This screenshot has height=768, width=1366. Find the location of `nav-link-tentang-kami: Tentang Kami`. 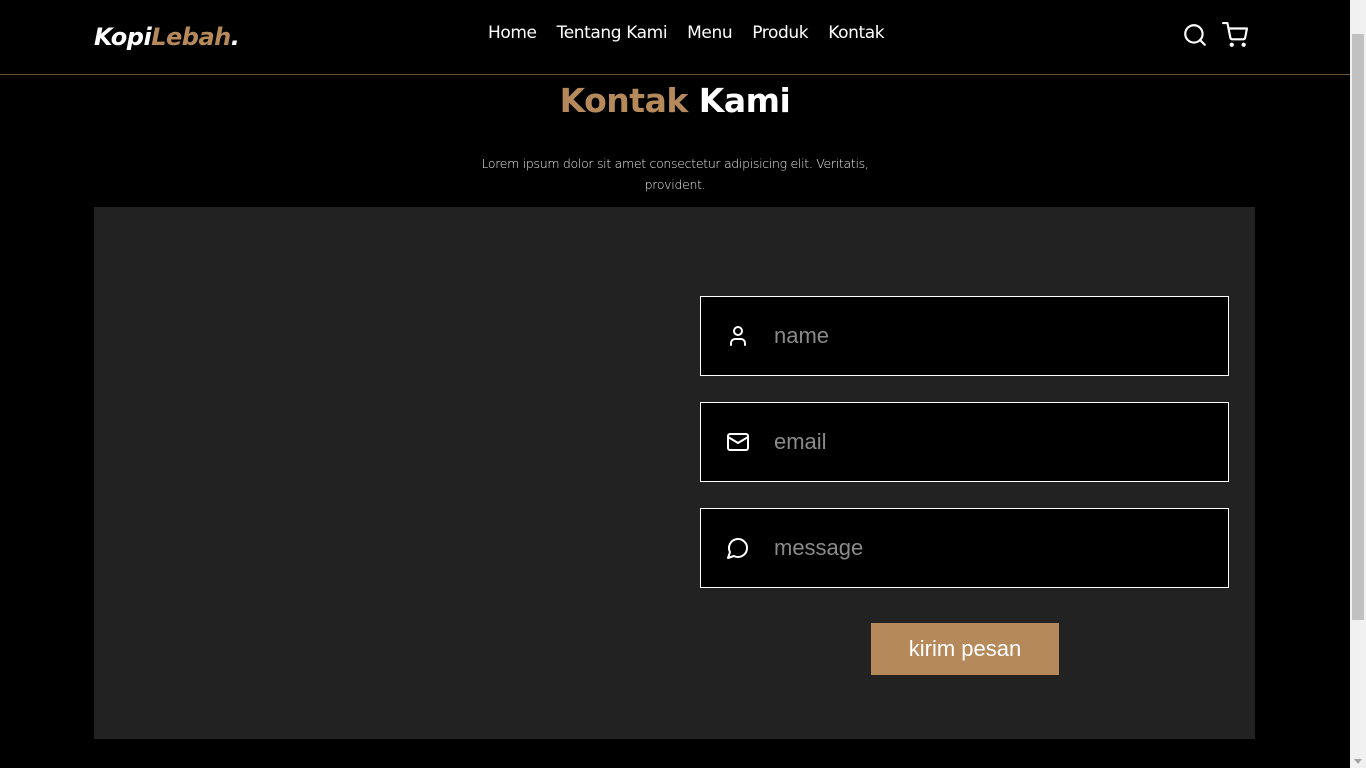

nav-link-tentang-kami: Tentang Kami is located at coordinates (612, 34).